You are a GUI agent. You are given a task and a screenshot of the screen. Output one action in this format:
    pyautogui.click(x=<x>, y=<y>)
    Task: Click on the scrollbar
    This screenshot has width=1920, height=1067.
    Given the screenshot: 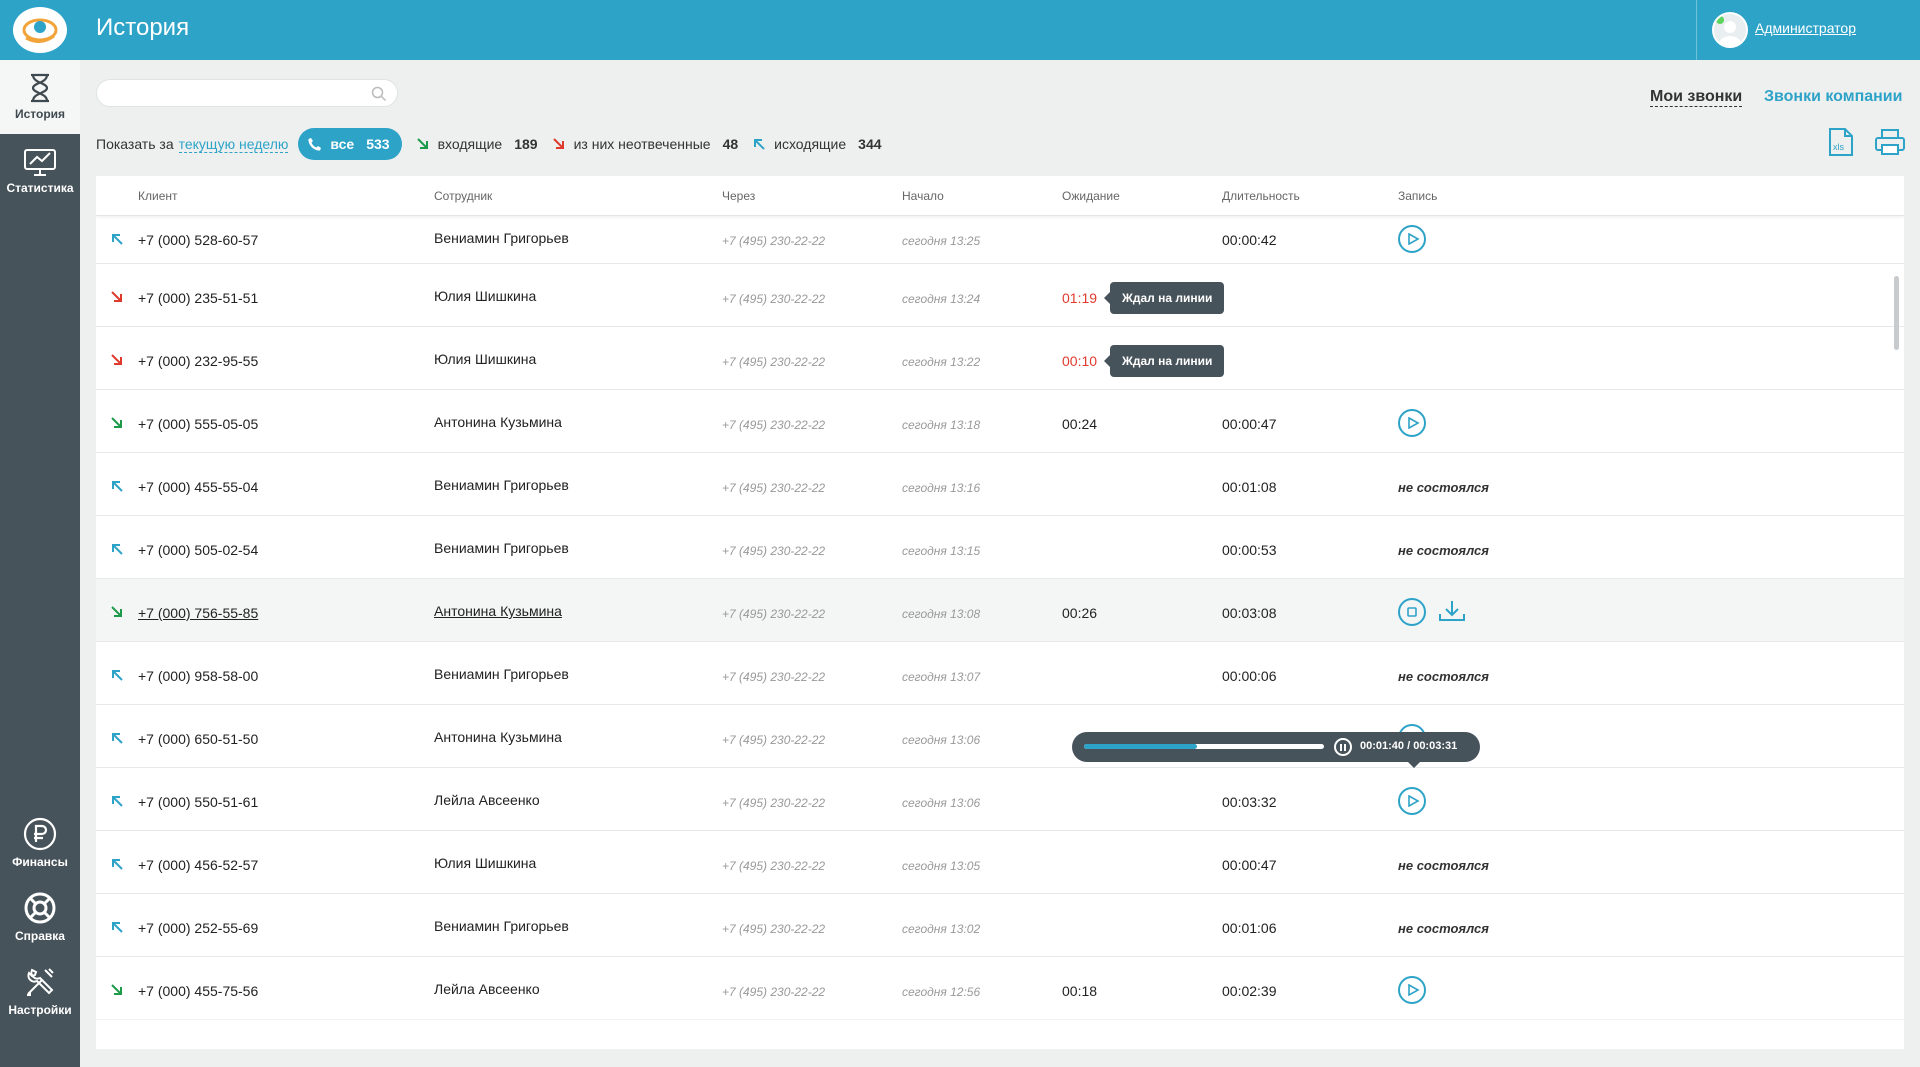 What is the action you would take?
    pyautogui.click(x=1896, y=313)
    